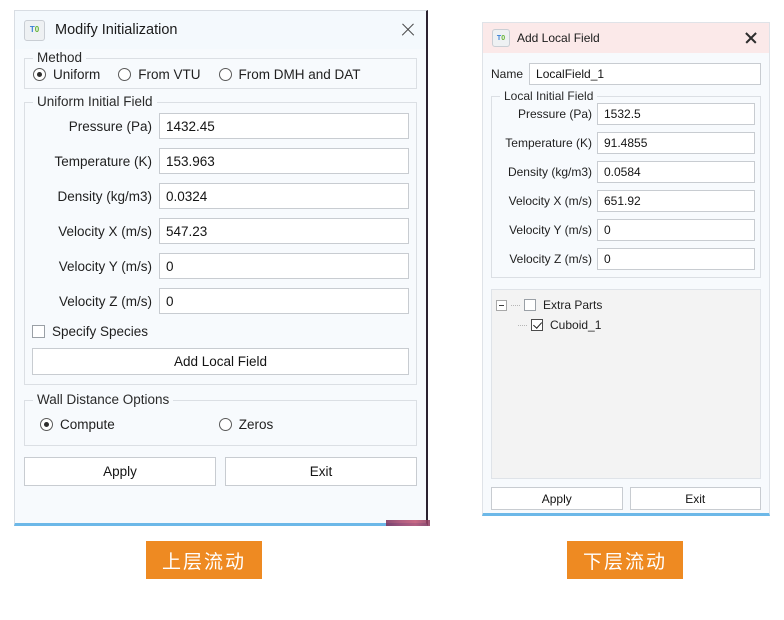 The image size is (784, 620). What do you see at coordinates (116, 30) in the screenshot?
I see `dialog-title: Modify Initialization` at bounding box center [116, 30].